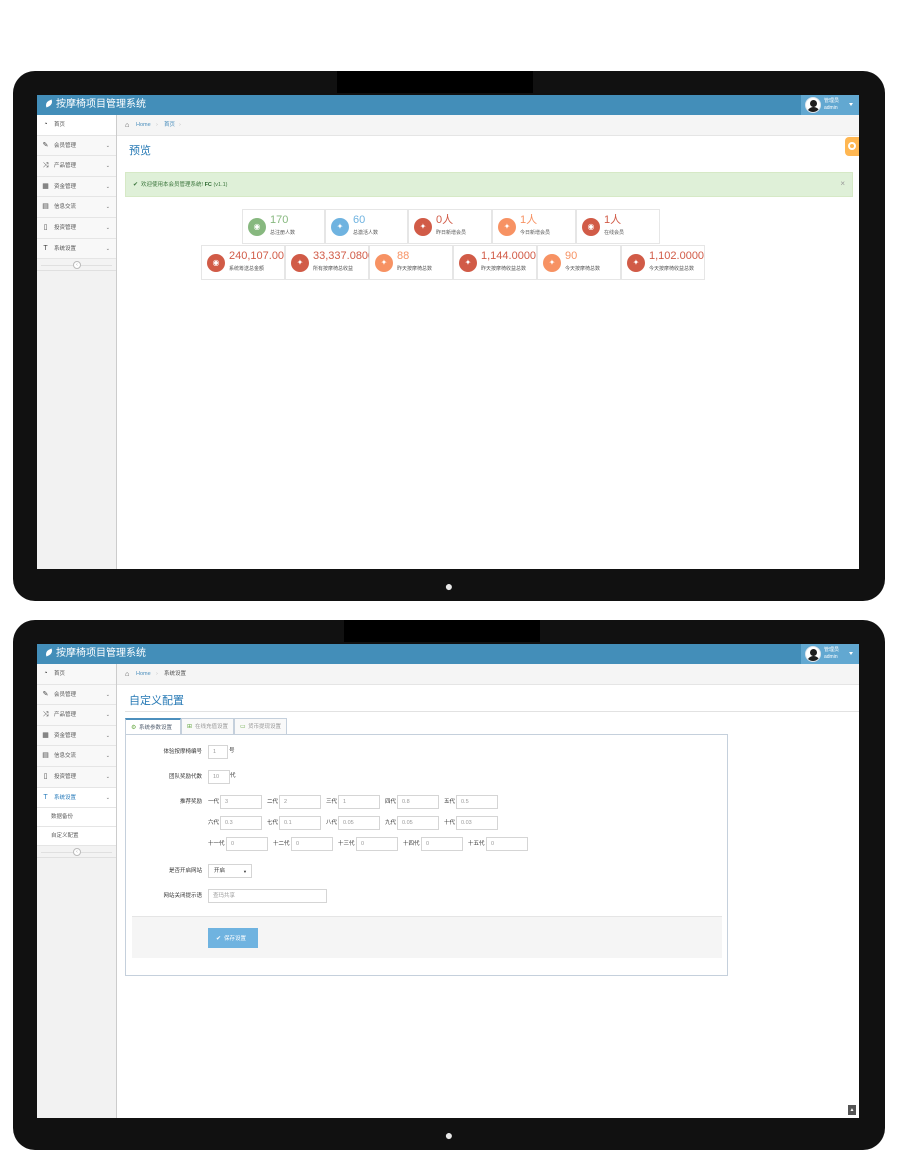 This screenshot has height=1172, width=900. What do you see at coordinates (136, 185) in the screenshot?
I see `check-icon: ✔` at bounding box center [136, 185].